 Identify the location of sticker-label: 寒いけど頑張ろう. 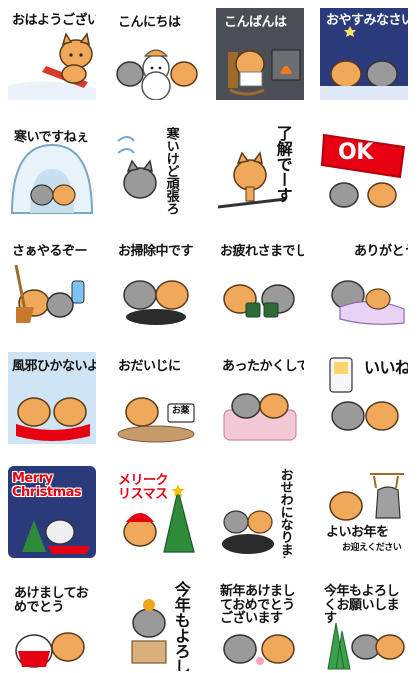
(171, 171).